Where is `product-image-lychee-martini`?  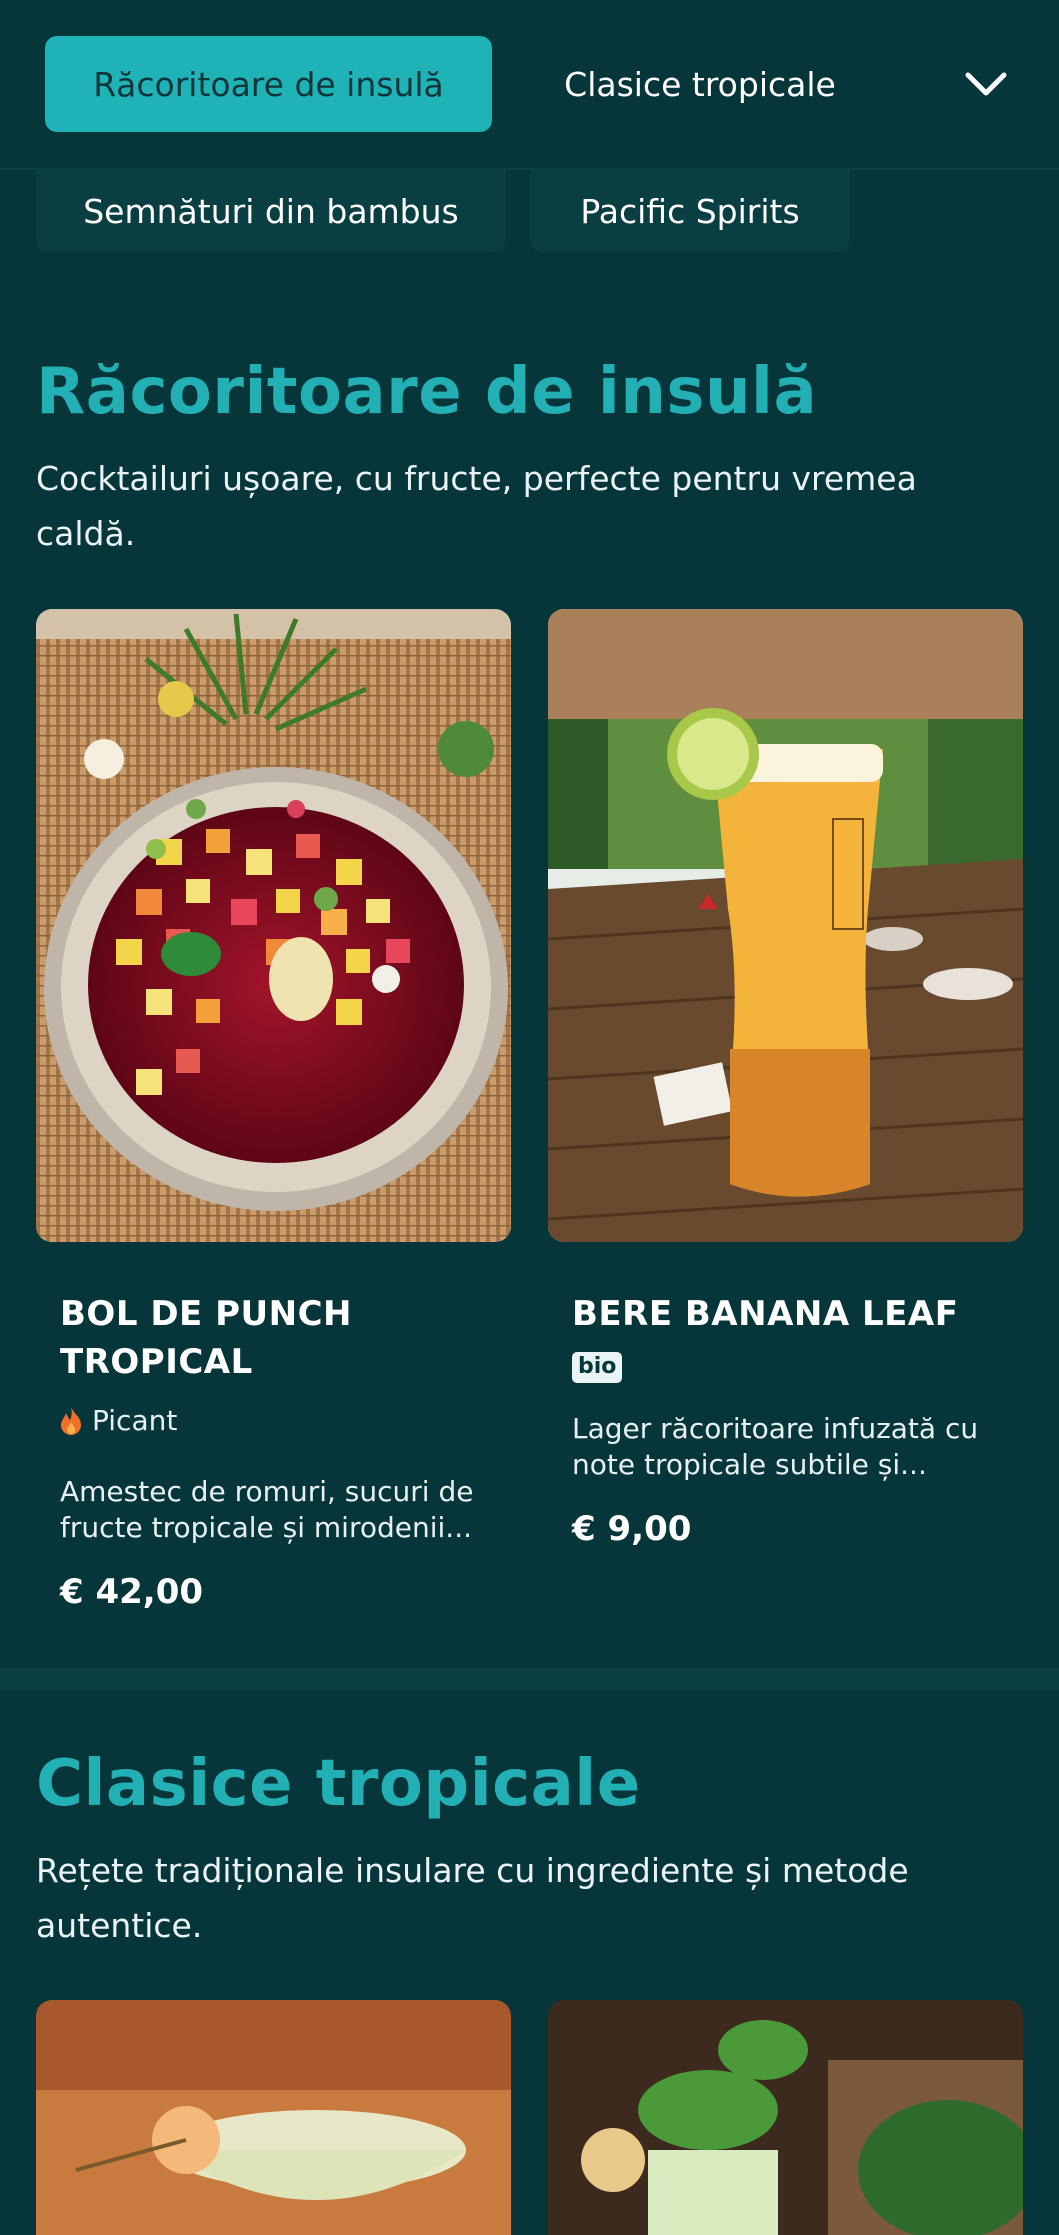
product-image-lychee-martini is located at coordinates (273, 2117).